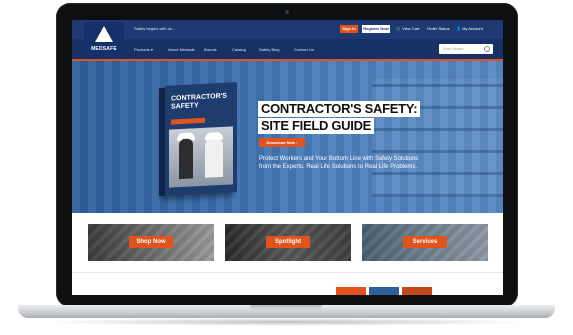 This screenshot has height=335, width=573. I want to click on shop-now-button: Shop Now, so click(151, 242).